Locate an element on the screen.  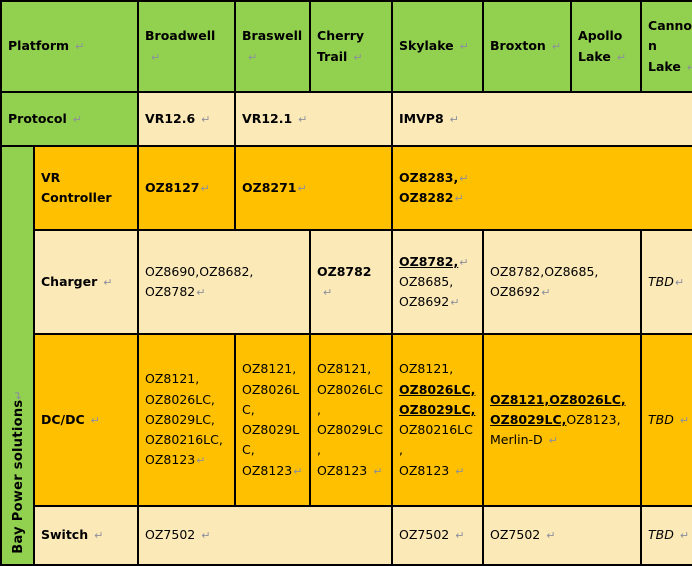
cell-switch-broxton-apollo: OZ7502 ↵ is located at coordinates (562, 535).